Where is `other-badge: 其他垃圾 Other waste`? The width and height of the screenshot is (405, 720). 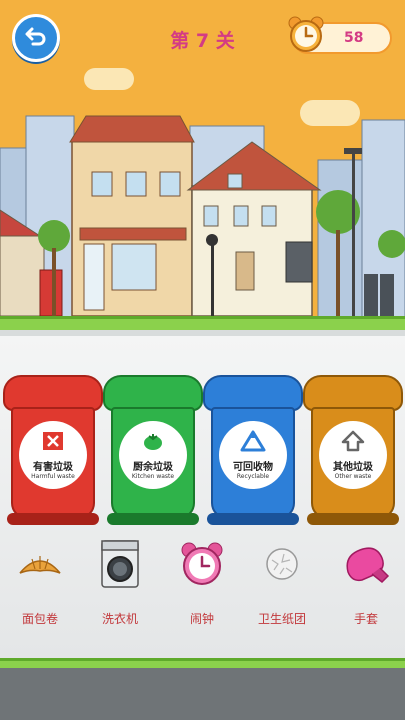
other-badge: 其他垃圾 Other waste is located at coordinates (353, 455).